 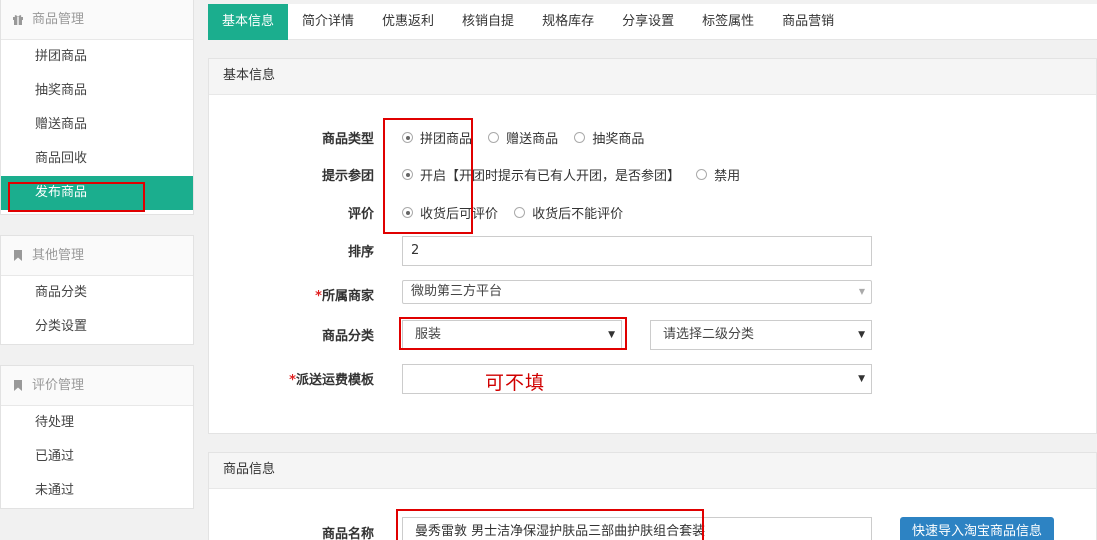 I want to click on sidebar-item-pending: 待处理, so click(x=97, y=423).